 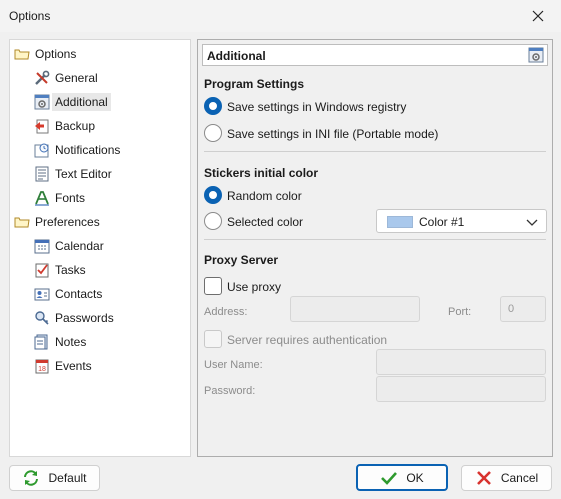 What do you see at coordinates (307, 340) in the screenshot?
I see `auth-label: Server requires authentication` at bounding box center [307, 340].